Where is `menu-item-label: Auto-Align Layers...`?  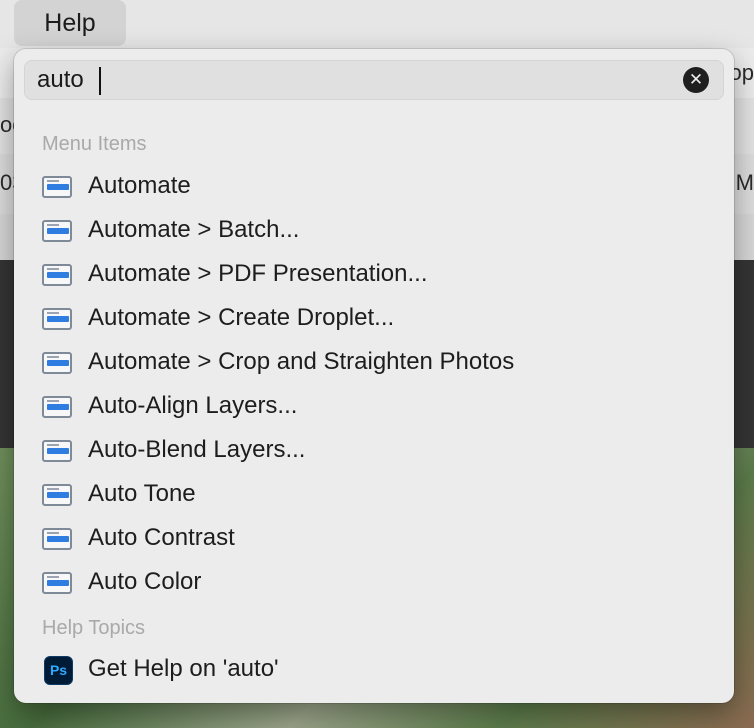 menu-item-label: Auto-Align Layers... is located at coordinates (193, 405).